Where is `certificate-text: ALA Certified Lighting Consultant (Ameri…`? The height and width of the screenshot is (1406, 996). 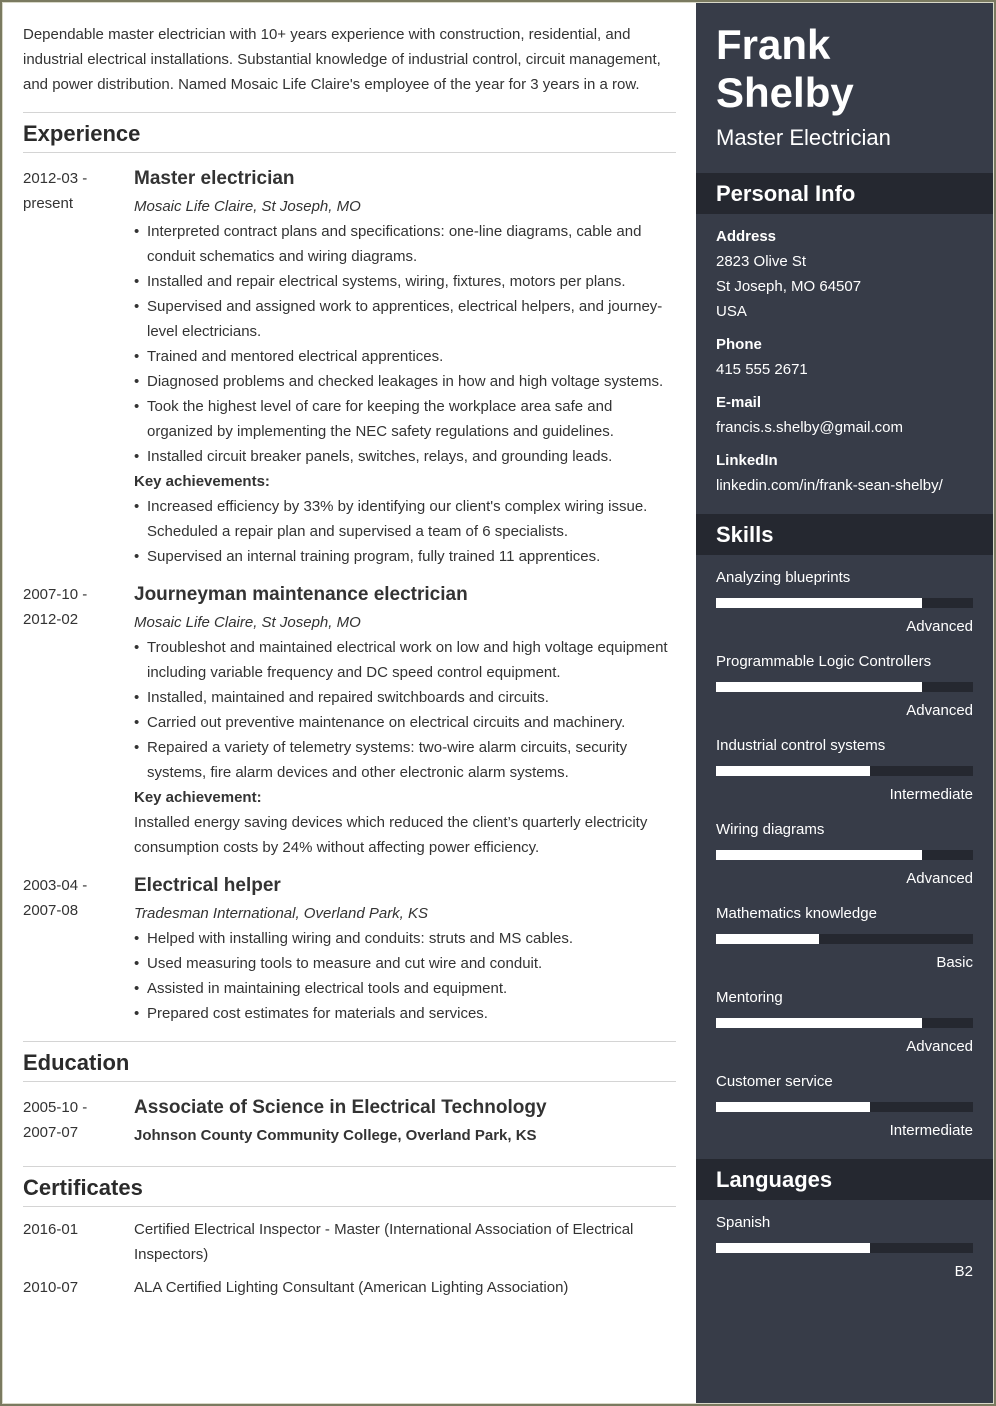
certificate-text: ALA Certified Lighting Consultant (Ameri… is located at coordinates (351, 1287).